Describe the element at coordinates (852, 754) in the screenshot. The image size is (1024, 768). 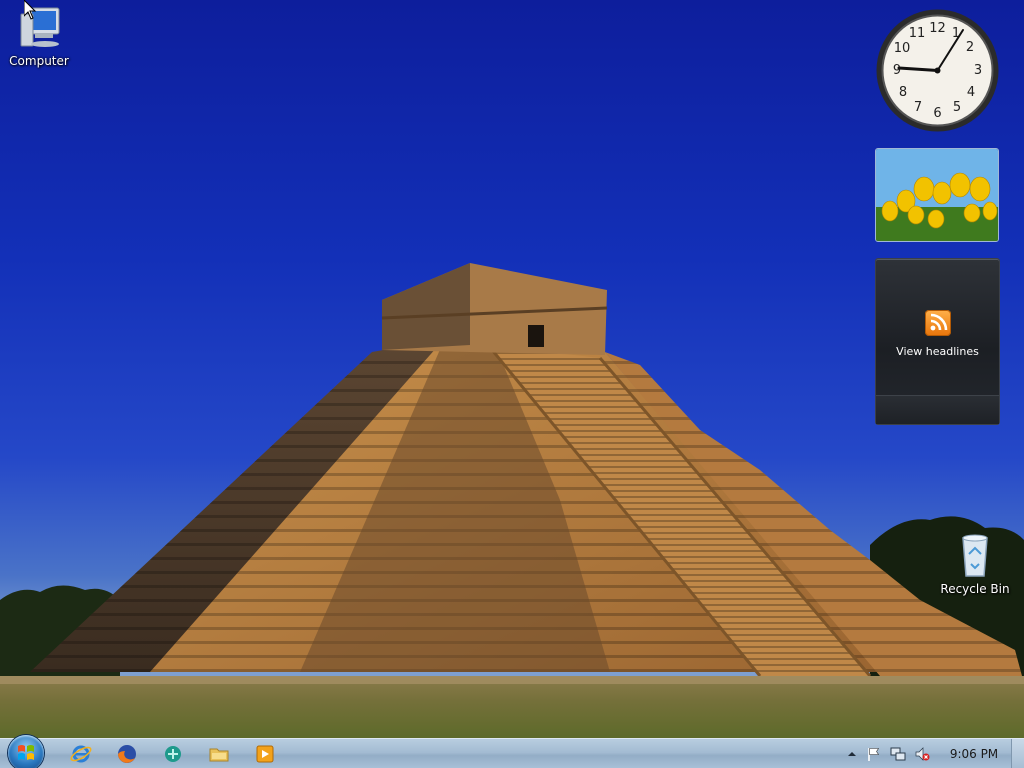
I see `show-hidden-icons-chevron` at that location.